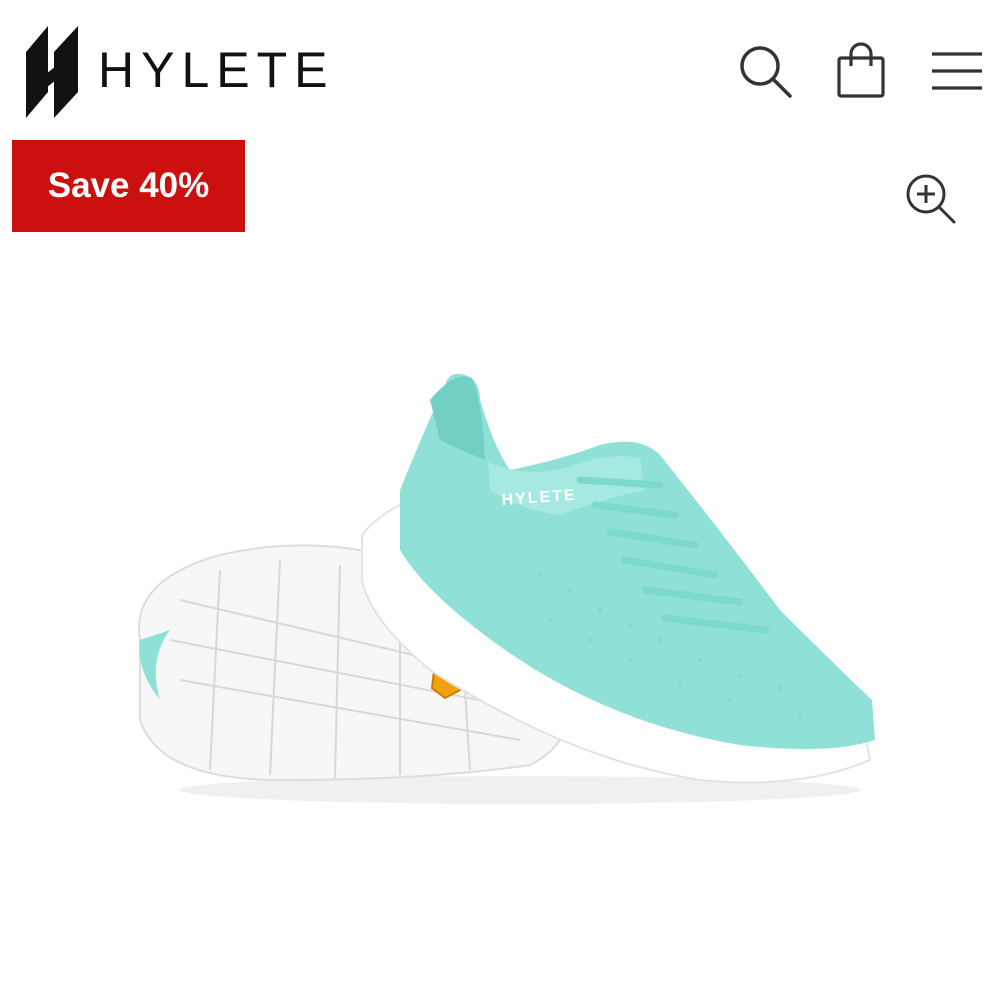 Image resolution: width=1000 pixels, height=1000 pixels. Describe the element at coordinates (216, 70) in the screenshot. I see `brand-wordmark: HYLETE` at that location.